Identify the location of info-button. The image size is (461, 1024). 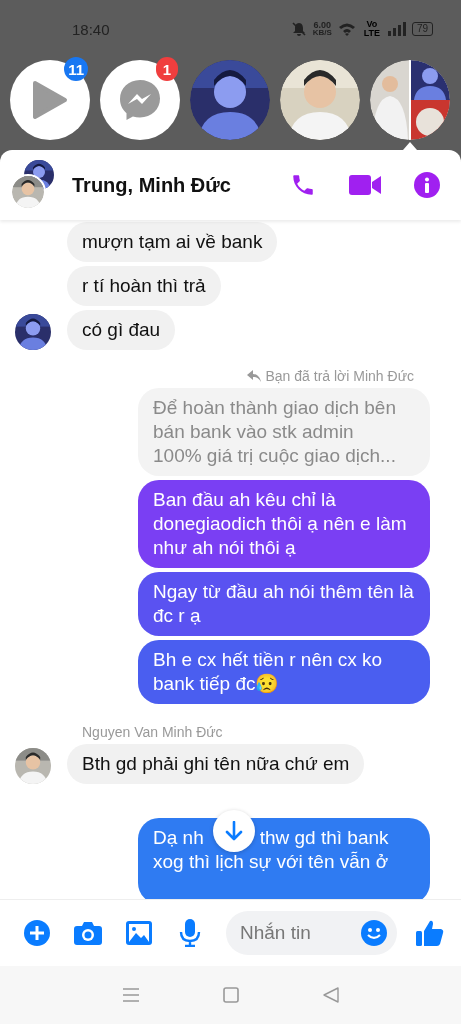
(427, 185).